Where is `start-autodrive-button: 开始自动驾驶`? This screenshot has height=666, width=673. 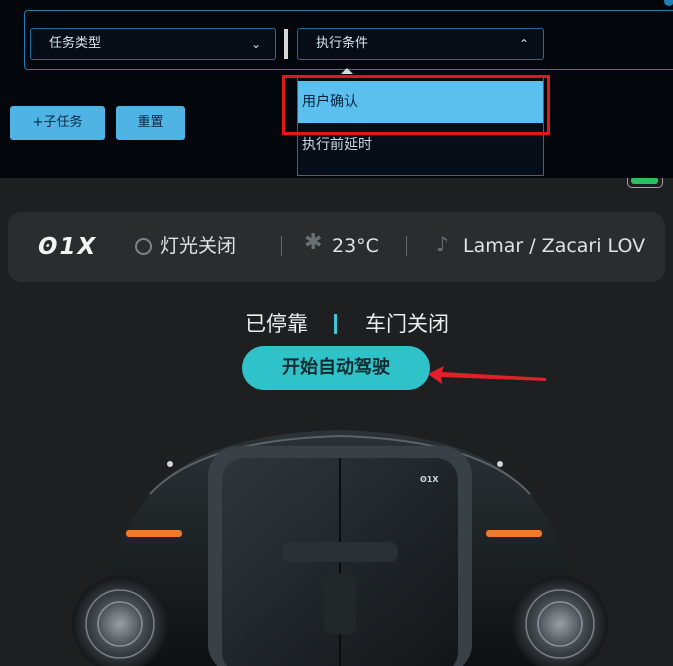
start-autodrive-button: 开始自动驾驶 is located at coordinates (336, 368).